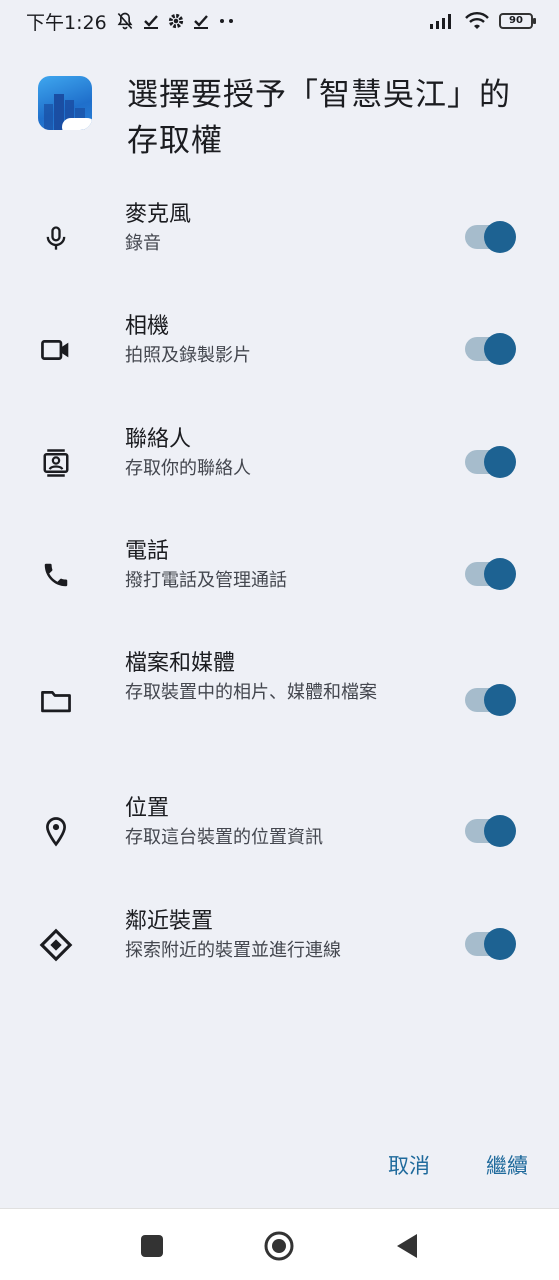 The height and width of the screenshot is (1280, 559). Describe the element at coordinates (409, 1166) in the screenshot. I see `cancel-button: 取消` at that location.